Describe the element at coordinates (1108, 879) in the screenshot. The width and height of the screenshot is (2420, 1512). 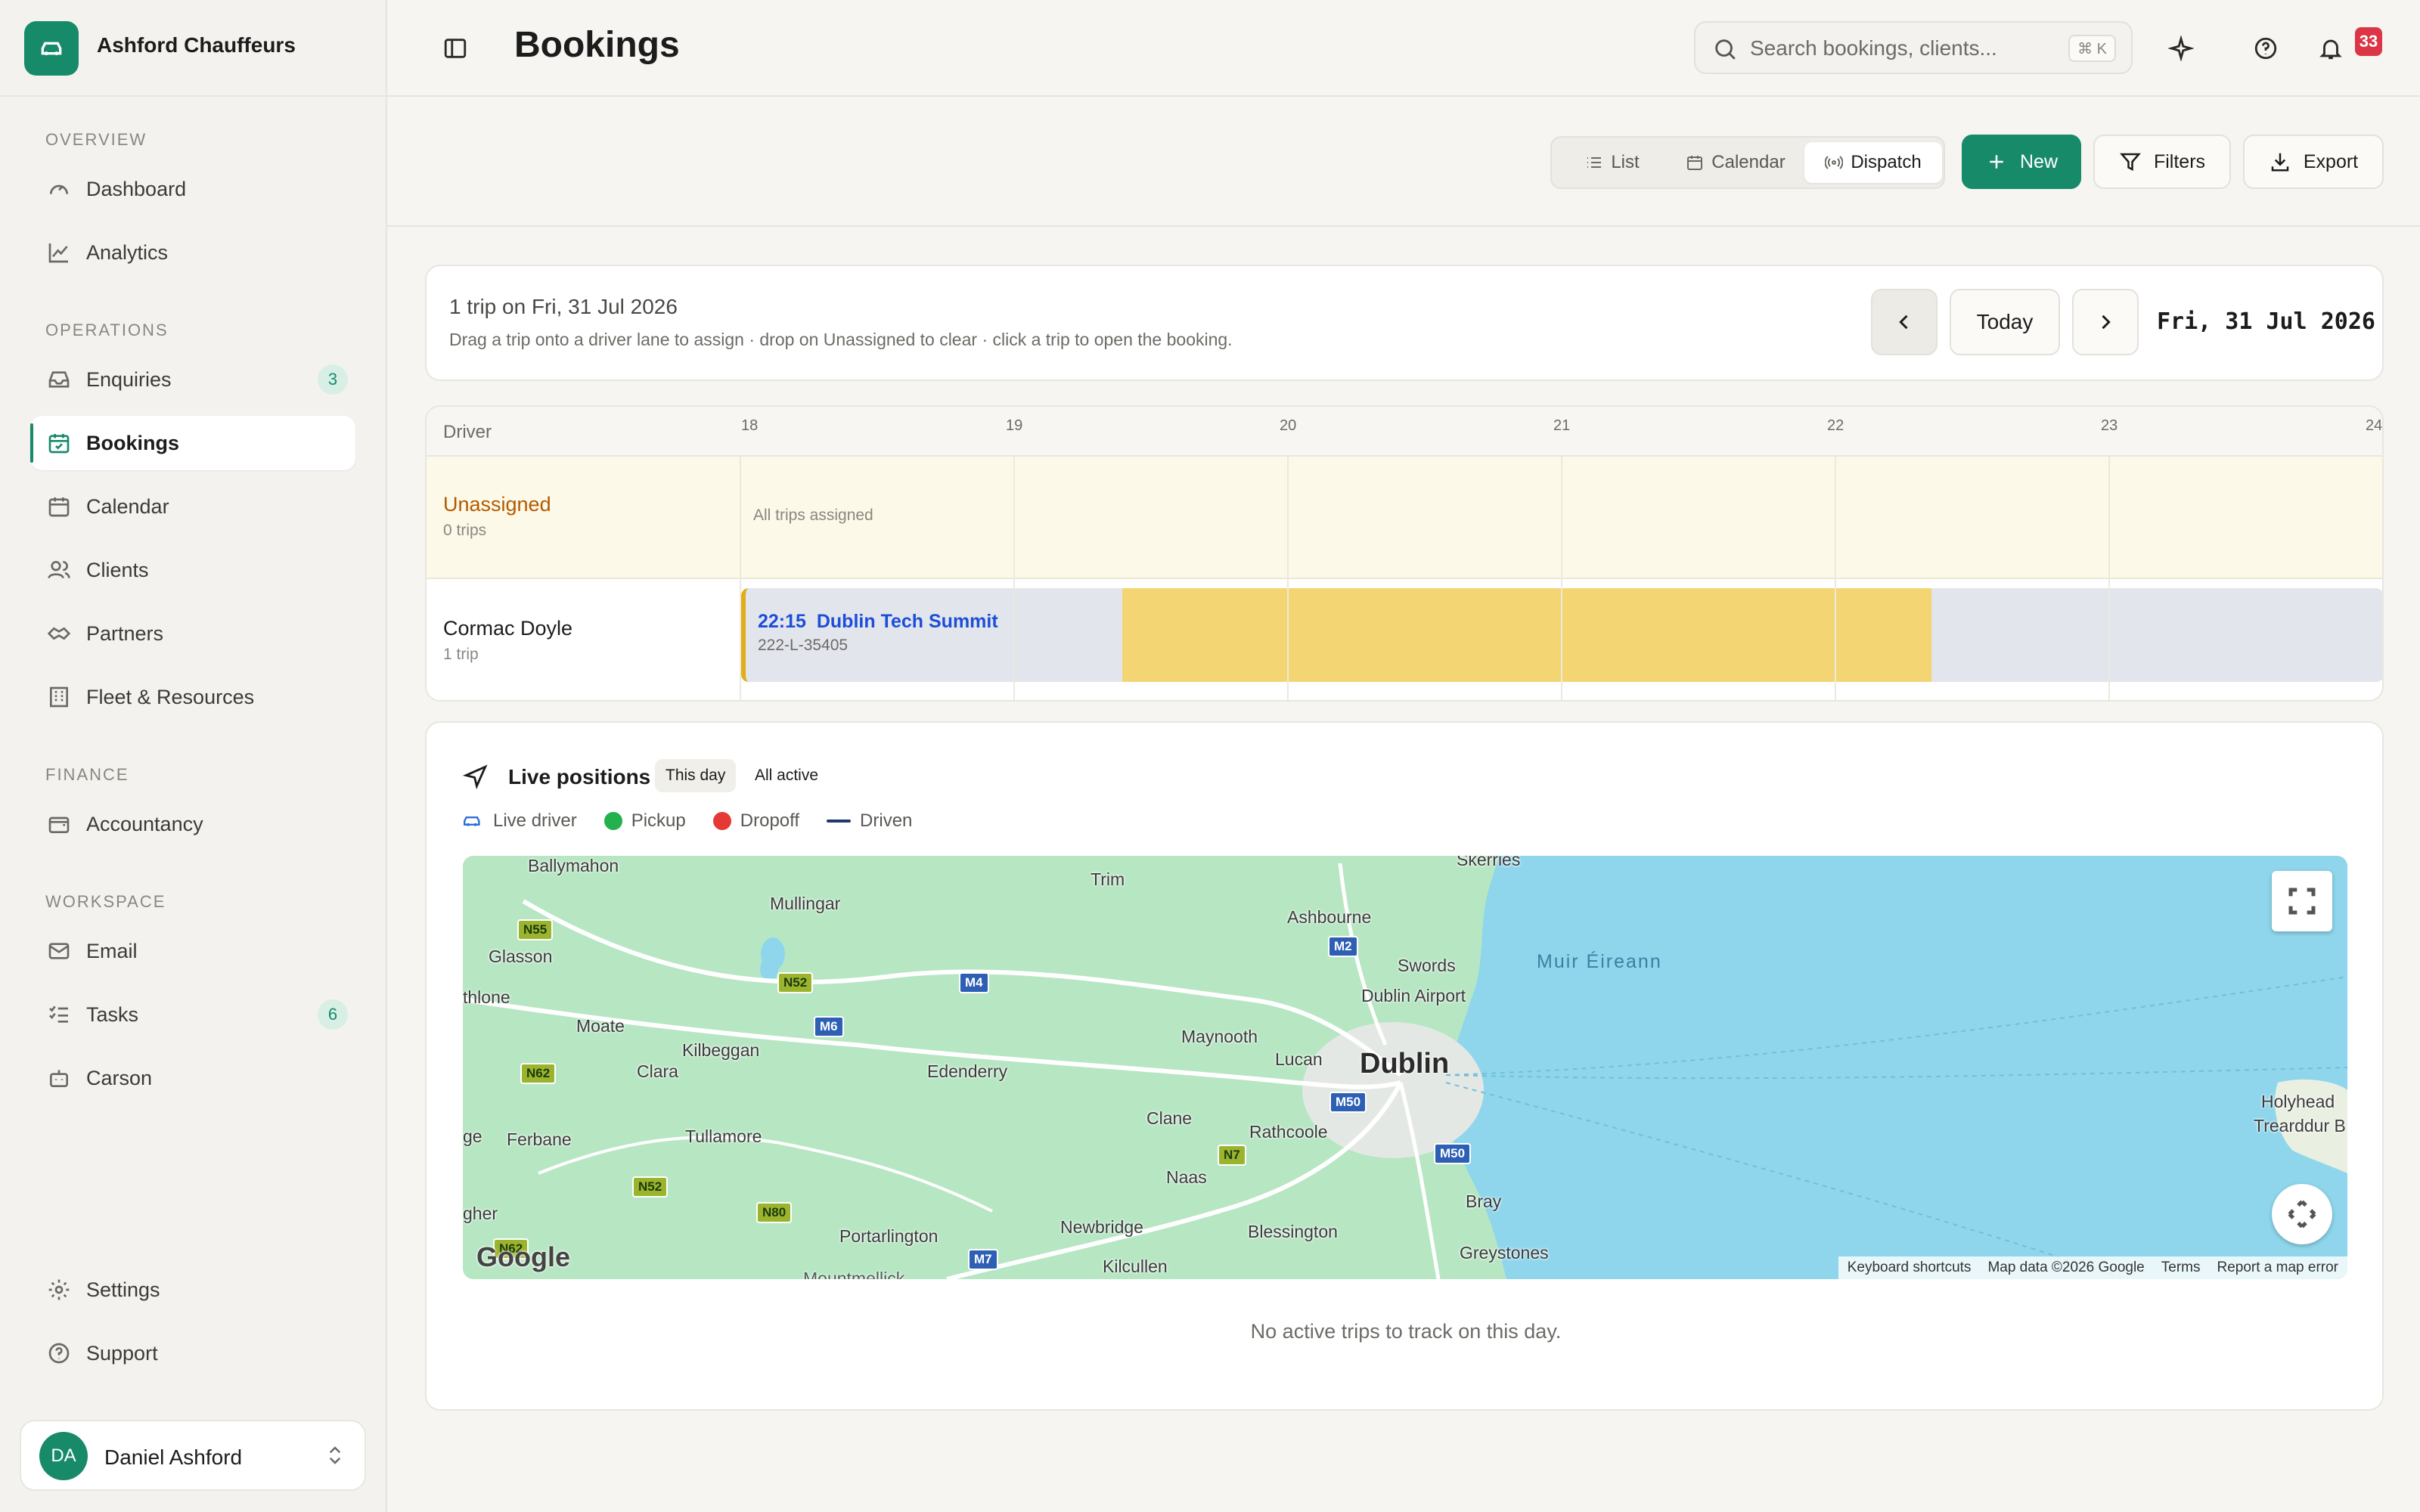
I see `map-label: Trim` at that location.